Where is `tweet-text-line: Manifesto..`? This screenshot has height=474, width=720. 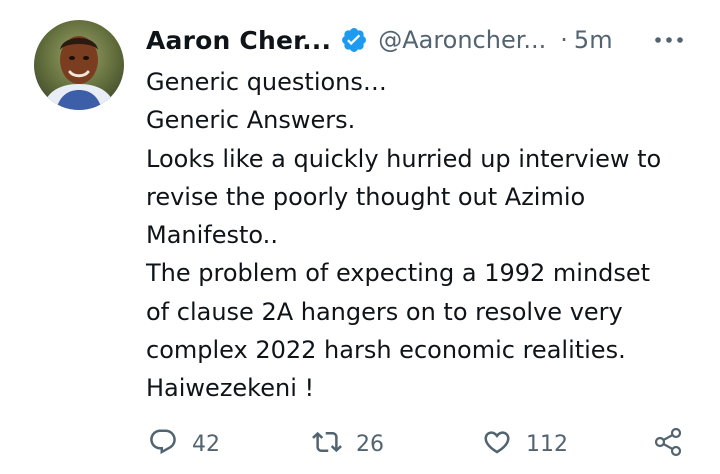 tweet-text-line: Manifesto.. is located at coordinates (212, 235).